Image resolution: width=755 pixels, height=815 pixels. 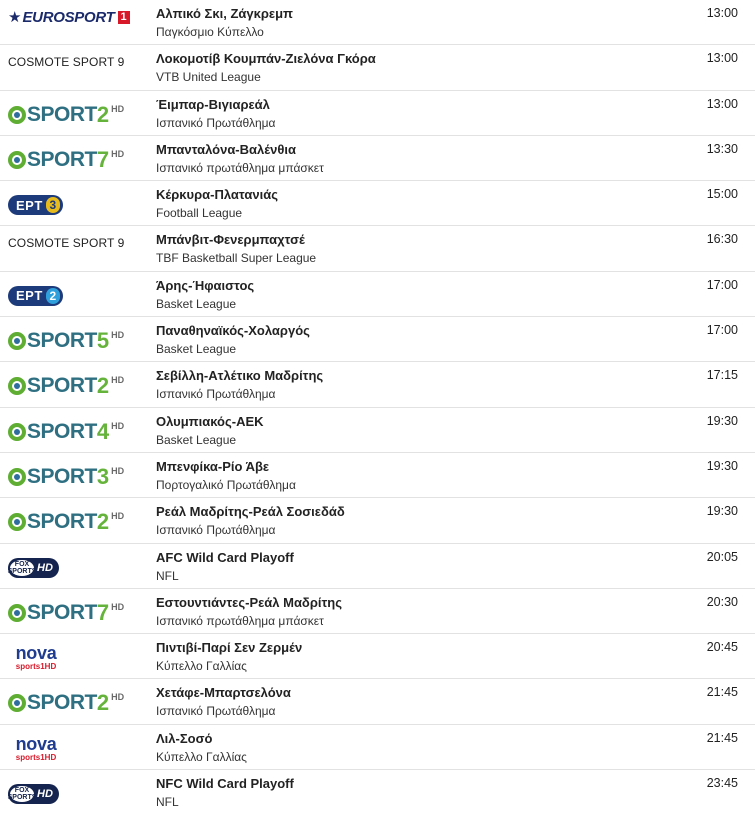 I want to click on channel-logo: ΕΡΤ 2, so click(x=78, y=296).